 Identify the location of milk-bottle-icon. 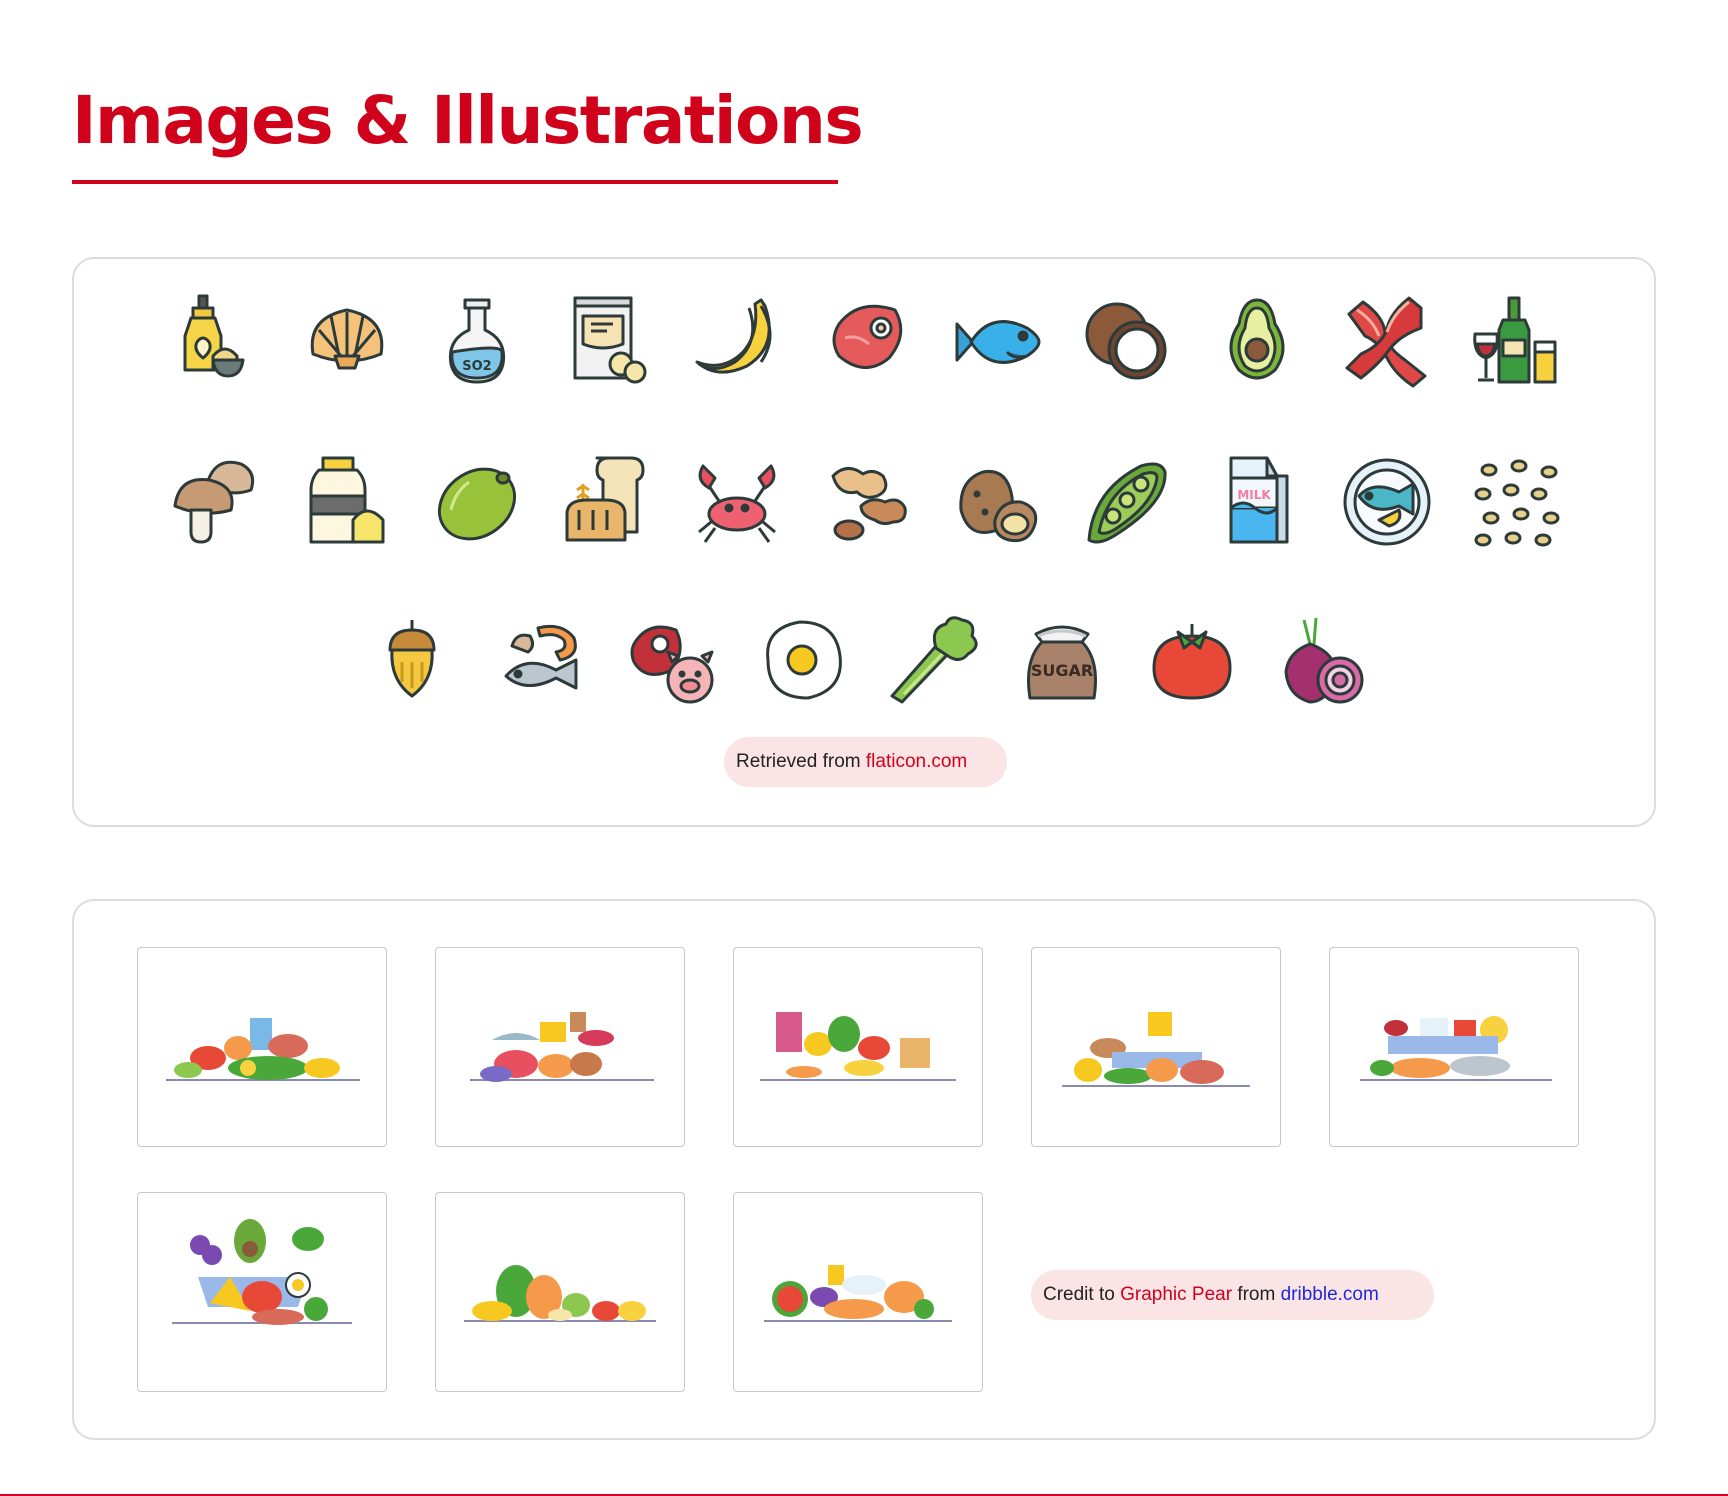
(347, 502).